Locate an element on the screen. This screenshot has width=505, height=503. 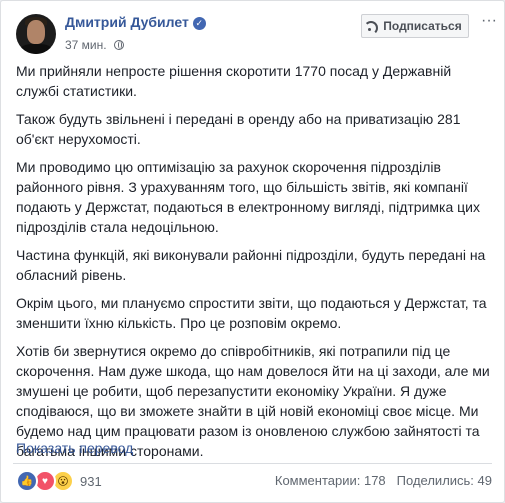
follow-button: Подписаться is located at coordinates (415, 26).